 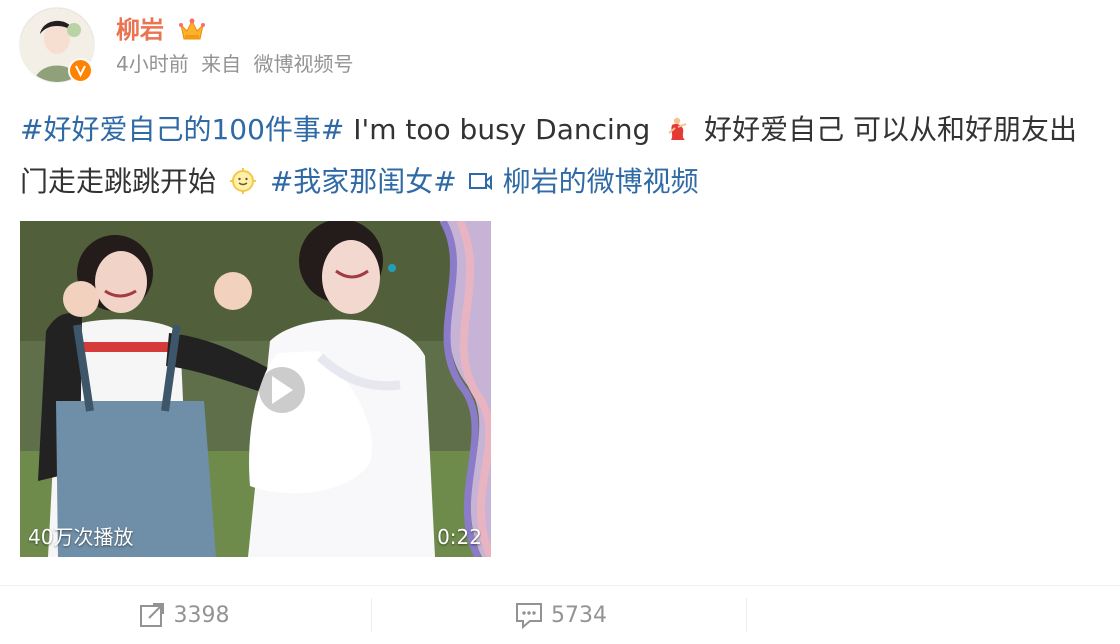 I want to click on video-link: 柳岩的微博视频, so click(x=582, y=181).